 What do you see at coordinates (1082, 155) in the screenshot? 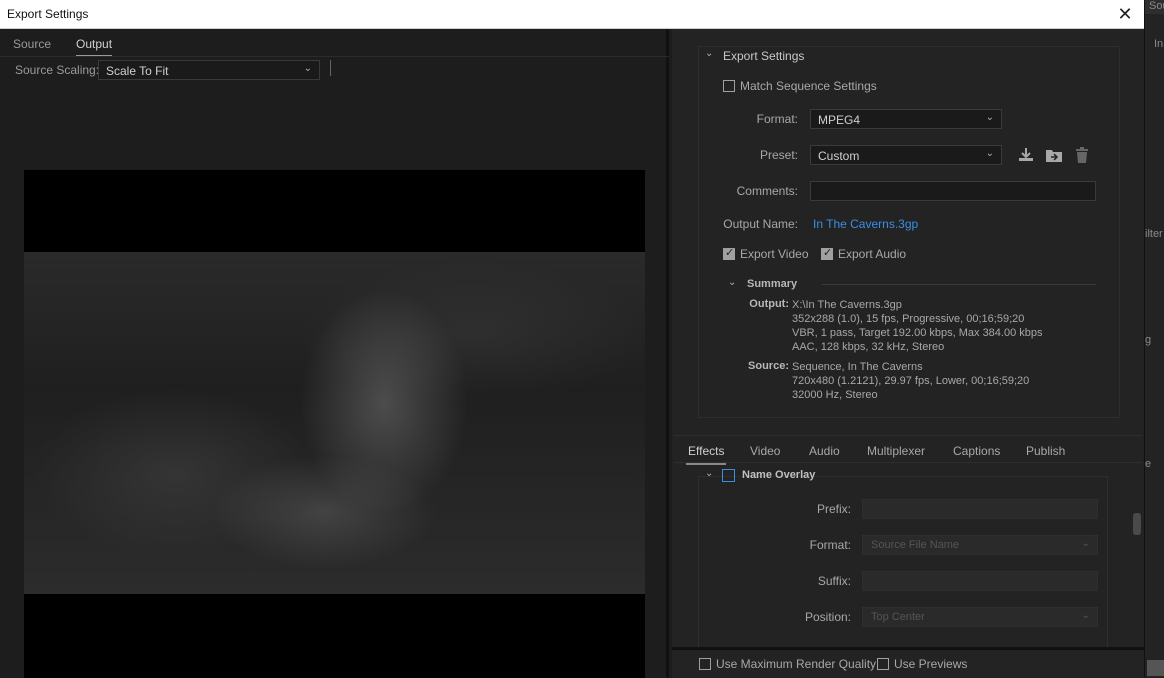
I see `delete-preset-icon` at bounding box center [1082, 155].